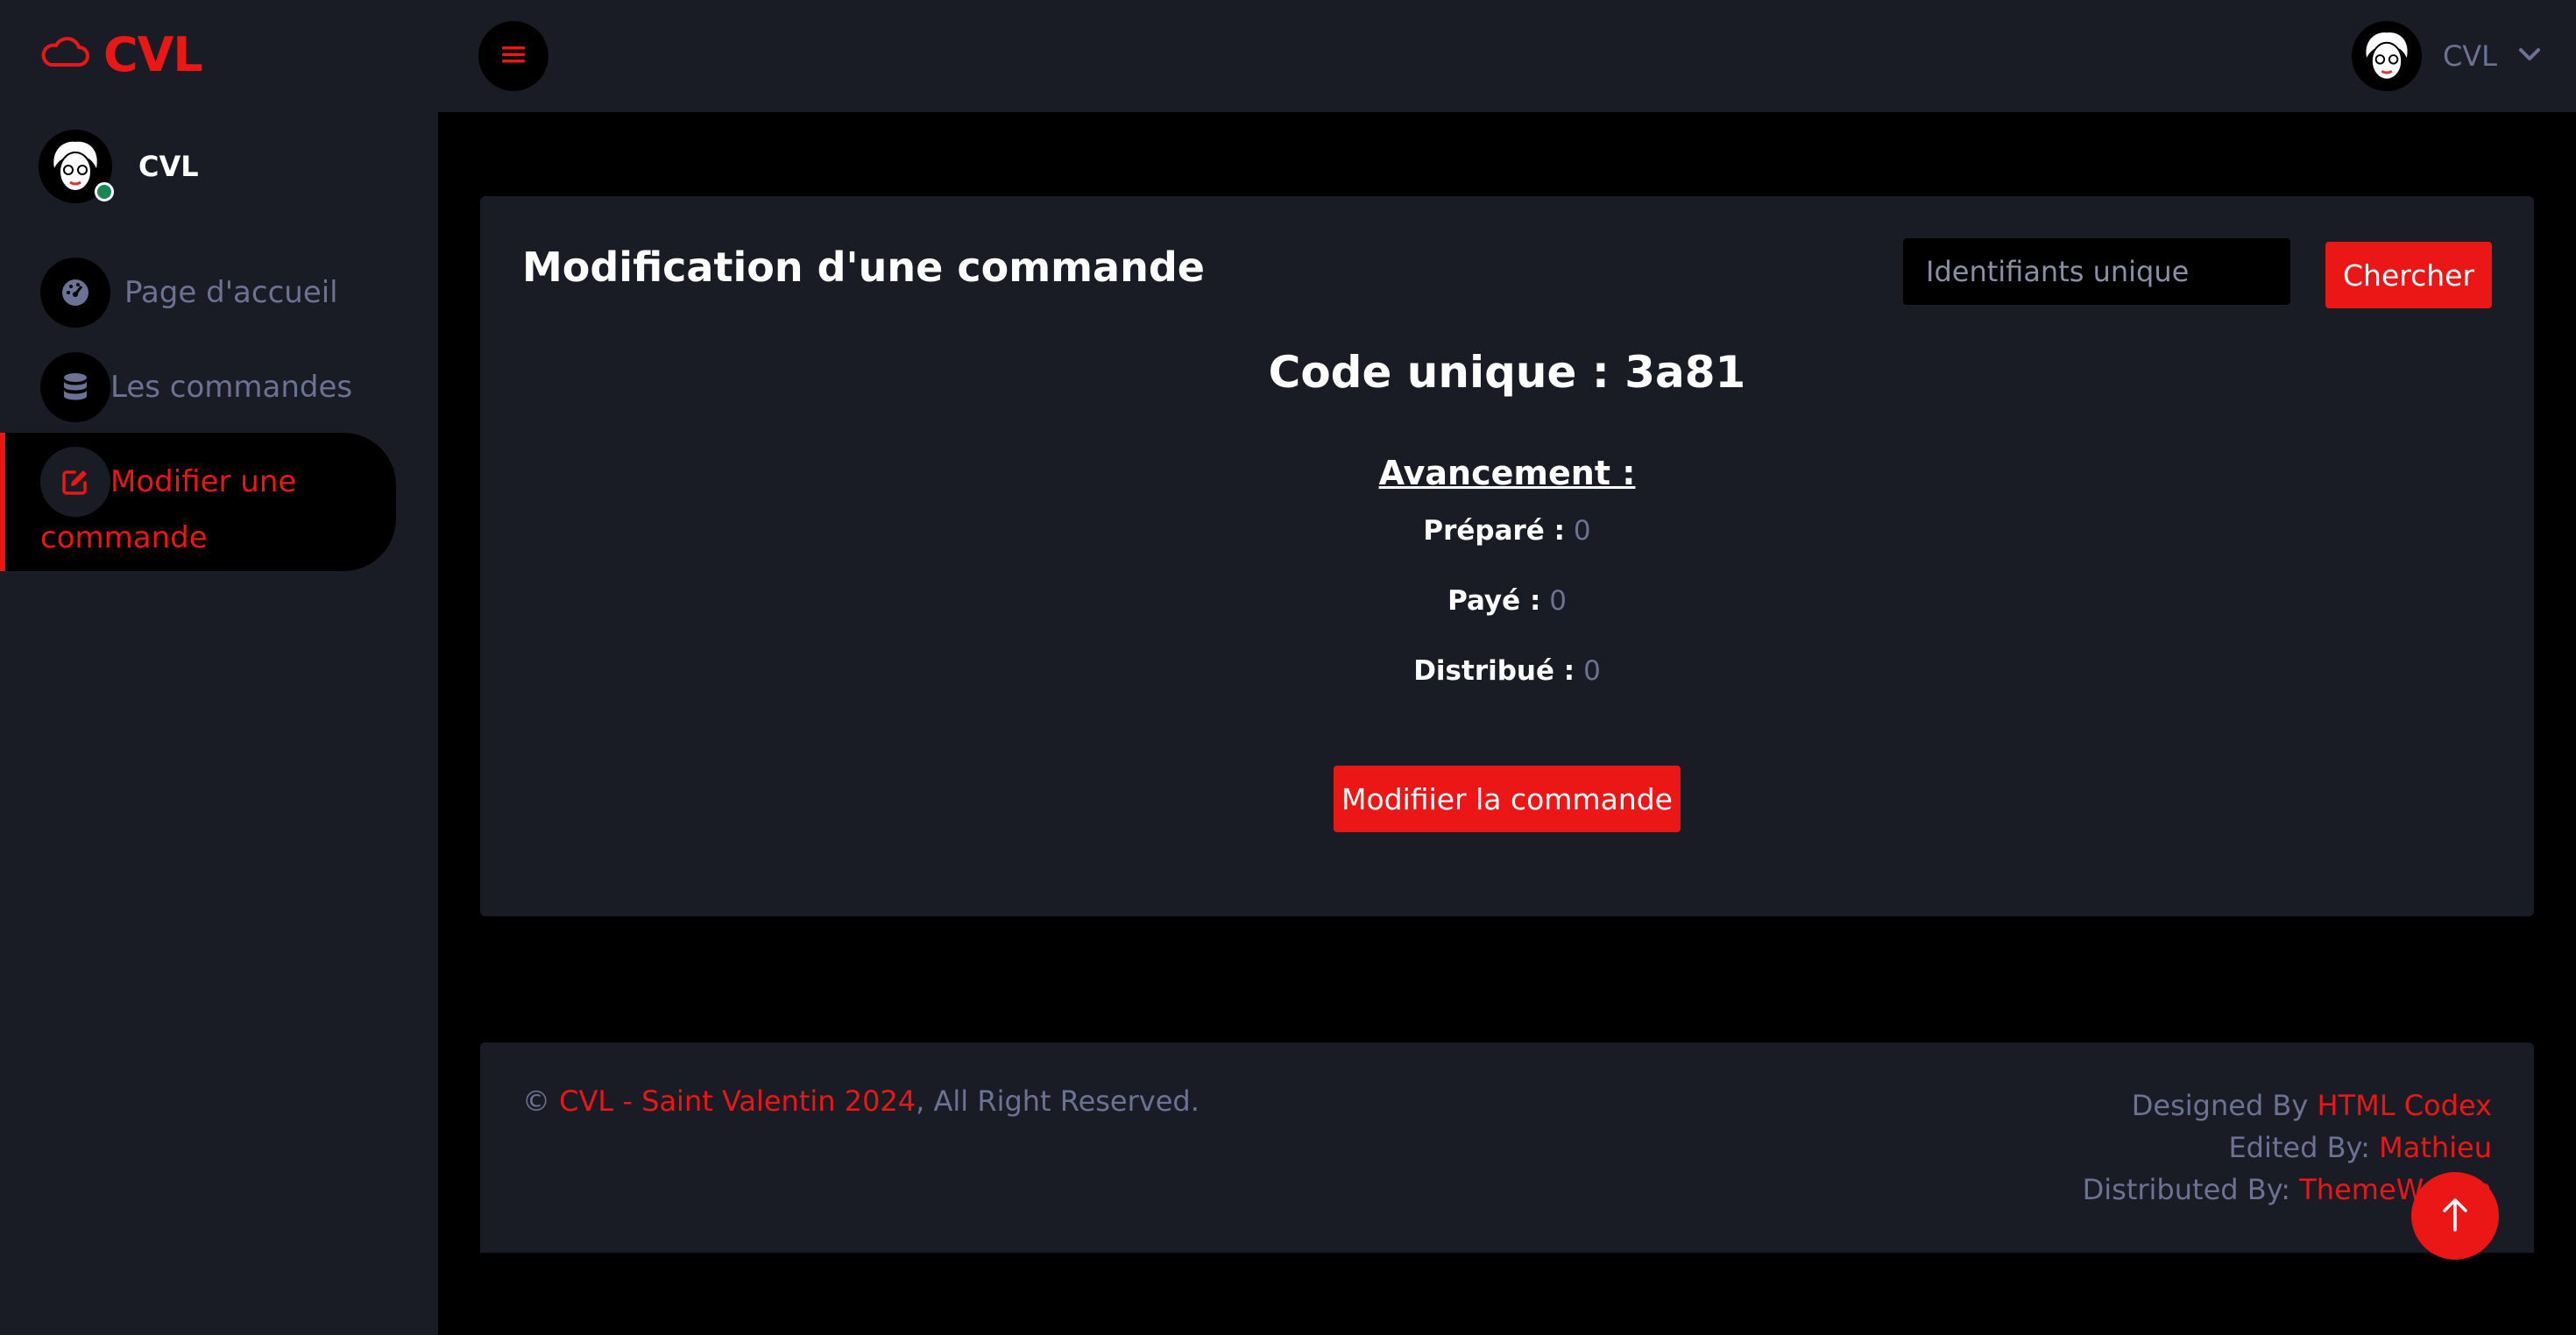 This screenshot has height=1335, width=2576. Describe the element at coordinates (536, 1101) in the screenshot. I see `copyright-symbol: ©` at that location.